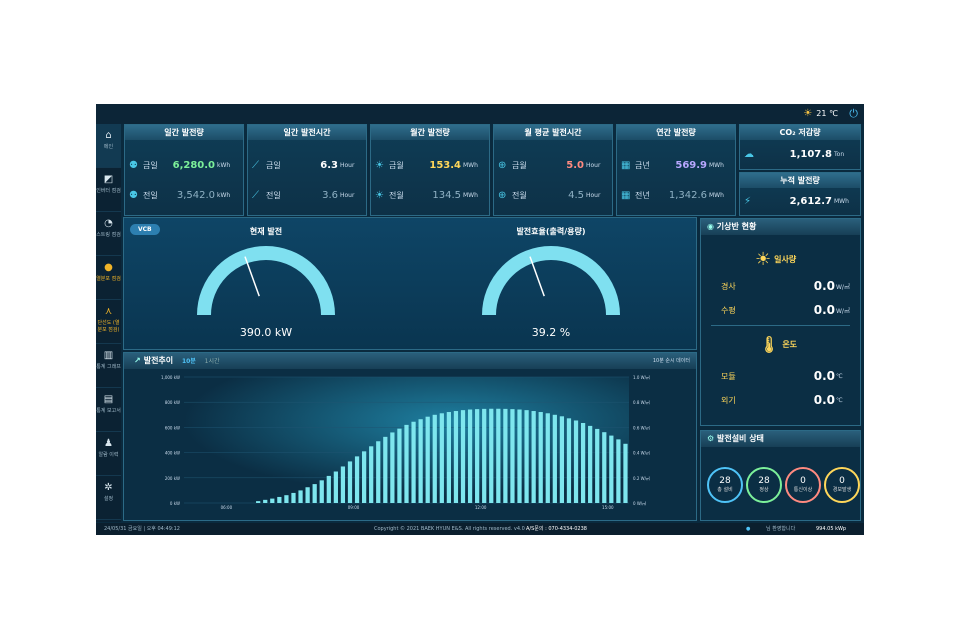  Describe the element at coordinates (740, 438) in the screenshot. I see `equipment-title: 발전설비 상태` at that location.